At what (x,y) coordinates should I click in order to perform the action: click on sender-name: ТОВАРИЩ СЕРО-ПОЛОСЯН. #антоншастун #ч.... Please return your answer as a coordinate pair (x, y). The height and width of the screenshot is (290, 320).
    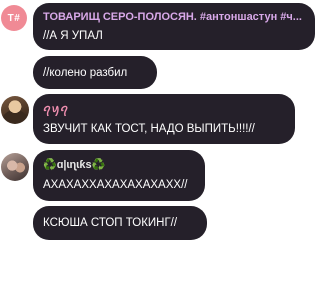
    Looking at the image, I should click on (174, 17).